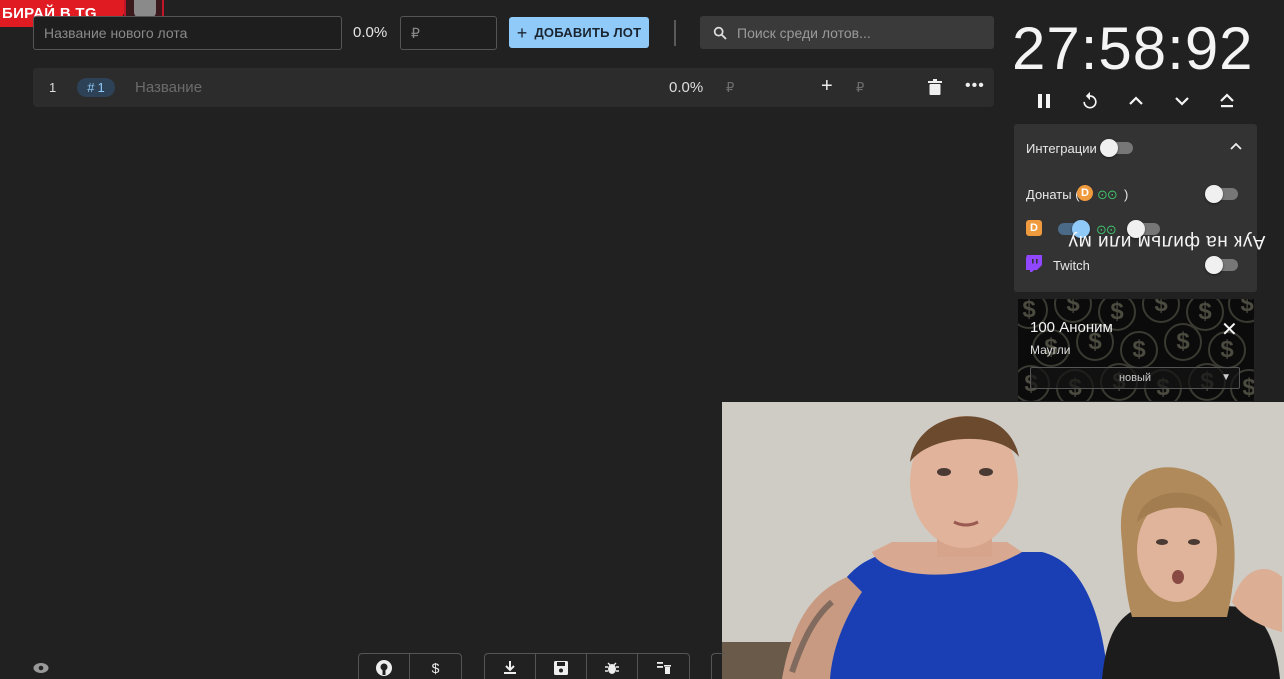  What do you see at coordinates (1126, 194) in the screenshot?
I see `donations-label-close: )` at bounding box center [1126, 194].